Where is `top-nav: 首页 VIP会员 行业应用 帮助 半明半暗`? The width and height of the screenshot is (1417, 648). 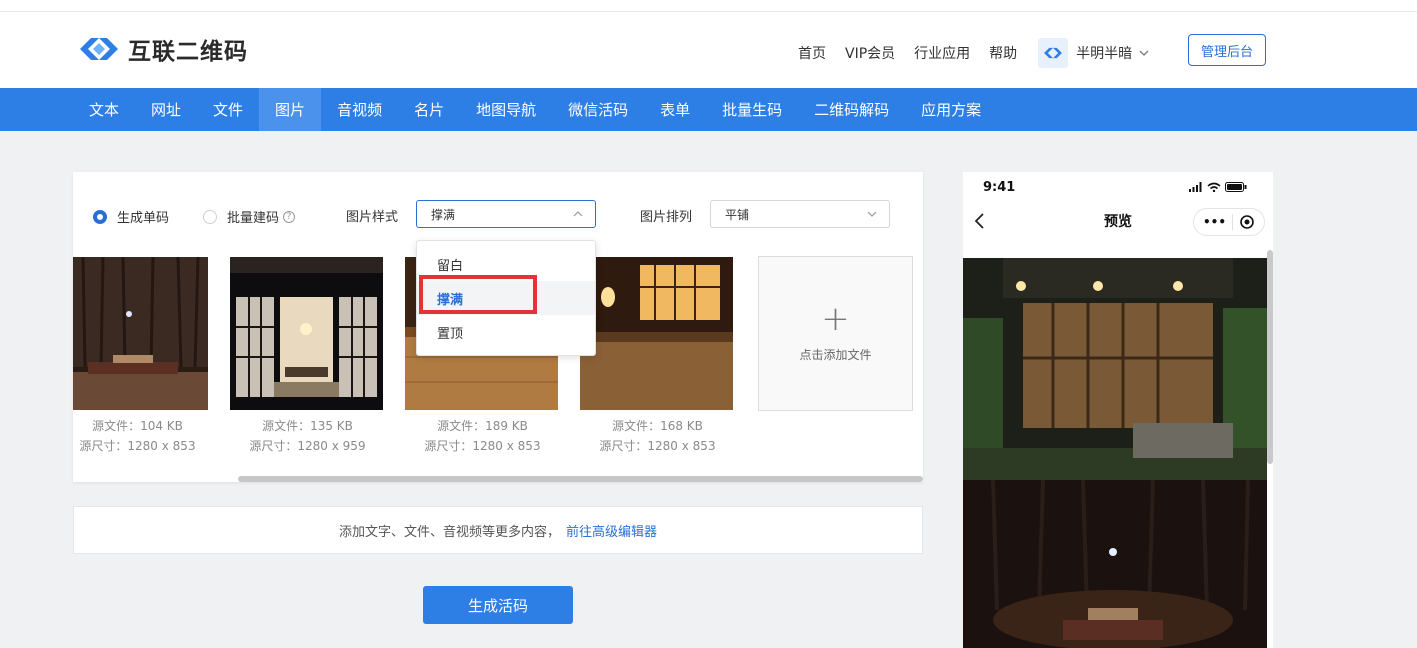 top-nav: 首页 VIP会员 行业应用 帮助 半明半暗 is located at coordinates (974, 53).